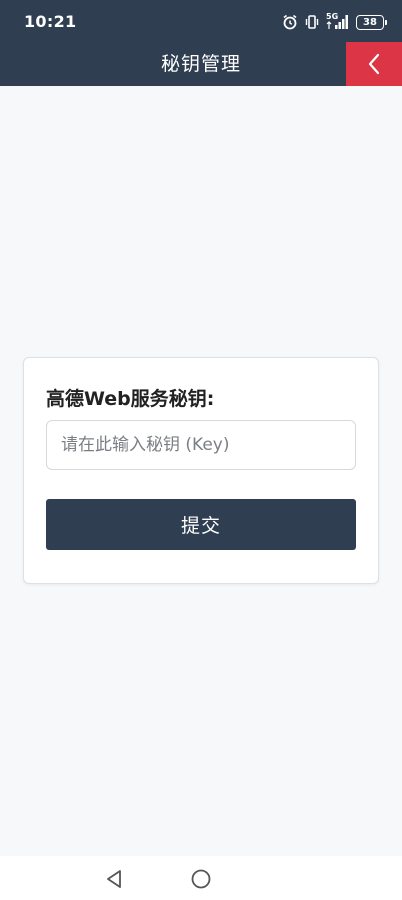 Image resolution: width=402 pixels, height=900 pixels. What do you see at coordinates (114, 881) in the screenshot?
I see `triangle-back-icon` at bounding box center [114, 881].